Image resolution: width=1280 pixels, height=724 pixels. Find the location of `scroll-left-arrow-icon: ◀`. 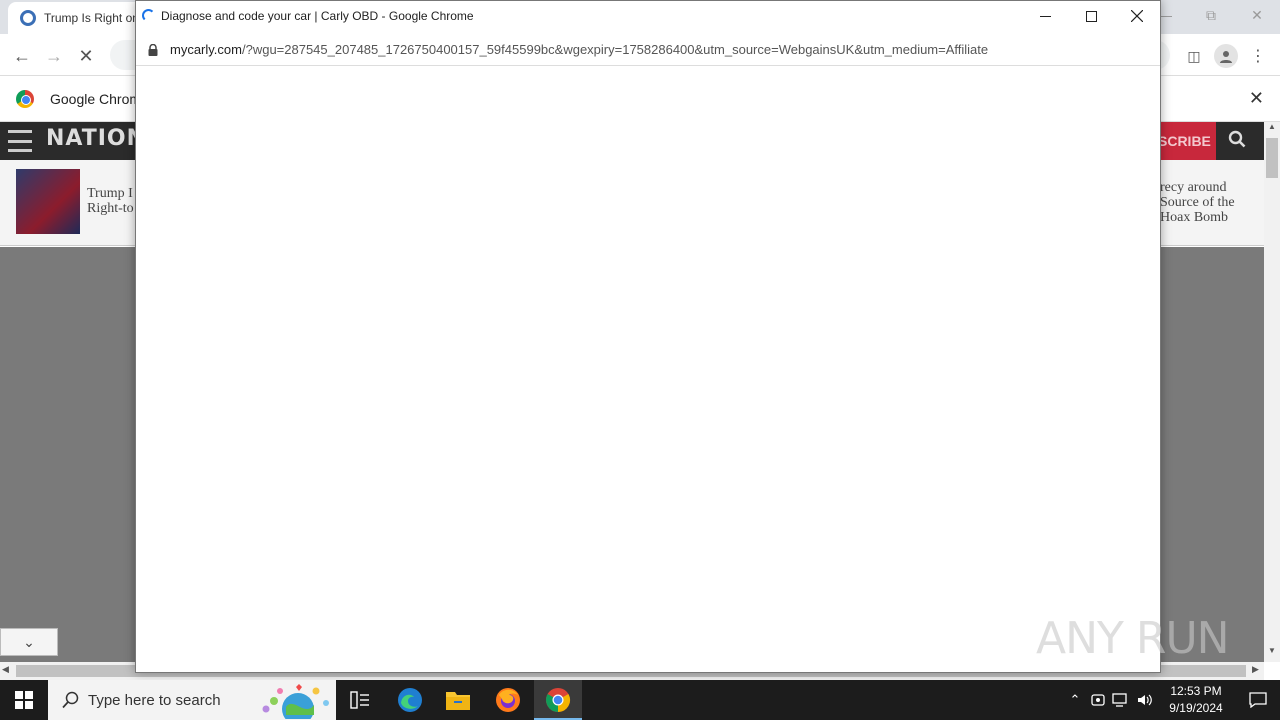

scroll-left-arrow-icon: ◀ is located at coordinates (5, 669).